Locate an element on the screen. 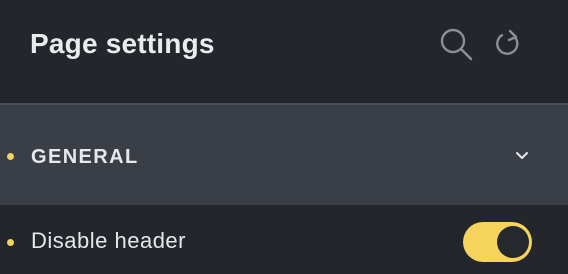 The width and height of the screenshot is (568, 274). search-button is located at coordinates (456, 44).